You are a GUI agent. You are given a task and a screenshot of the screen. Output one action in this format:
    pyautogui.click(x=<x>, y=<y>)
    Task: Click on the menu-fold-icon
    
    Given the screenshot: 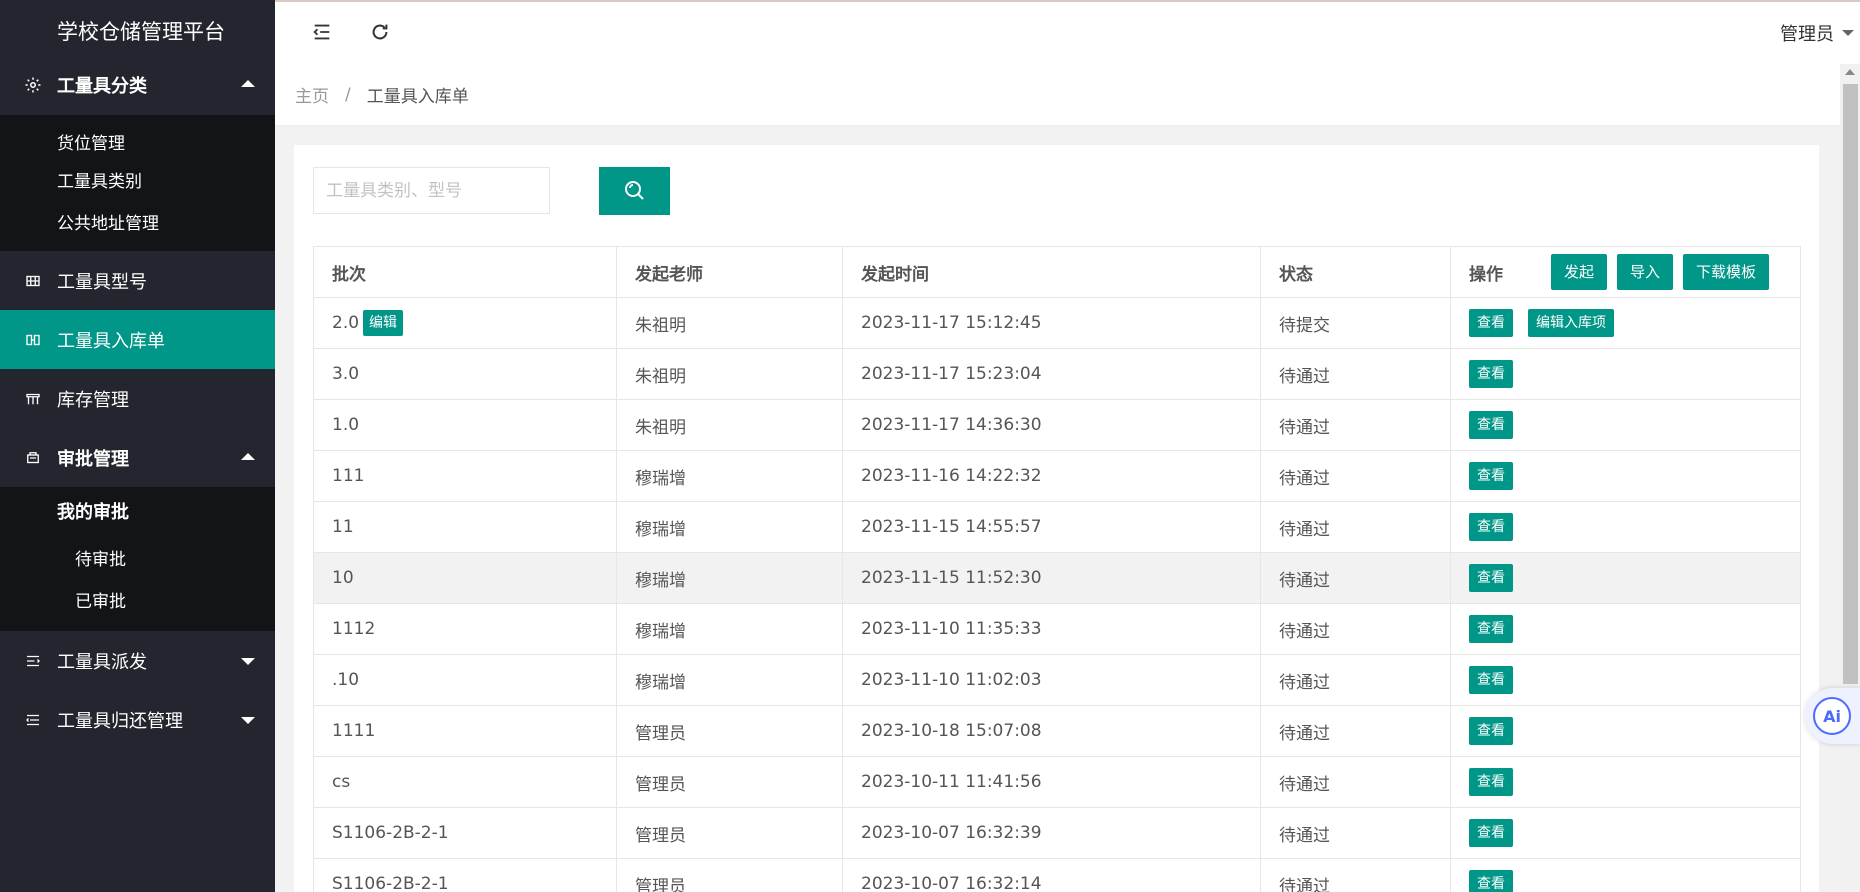 What is the action you would take?
    pyautogui.click(x=321, y=32)
    